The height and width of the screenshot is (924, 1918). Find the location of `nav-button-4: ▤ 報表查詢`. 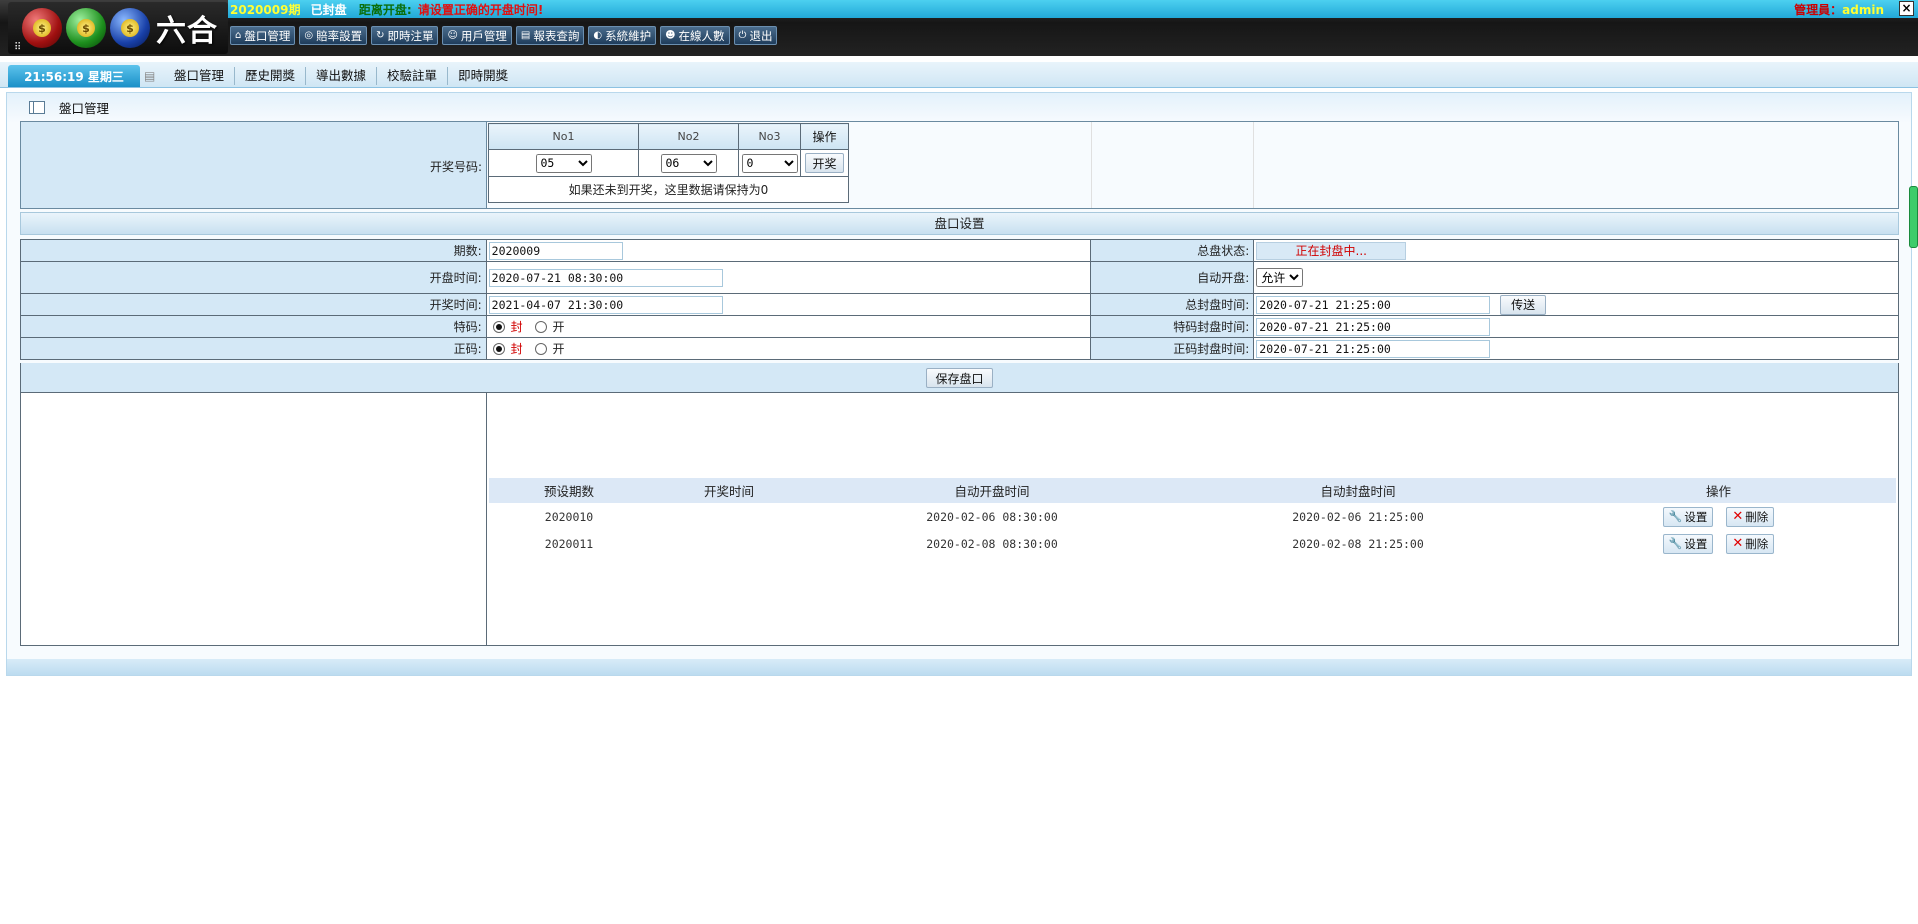

nav-button-4: ▤ 報表查詢 is located at coordinates (550, 35).